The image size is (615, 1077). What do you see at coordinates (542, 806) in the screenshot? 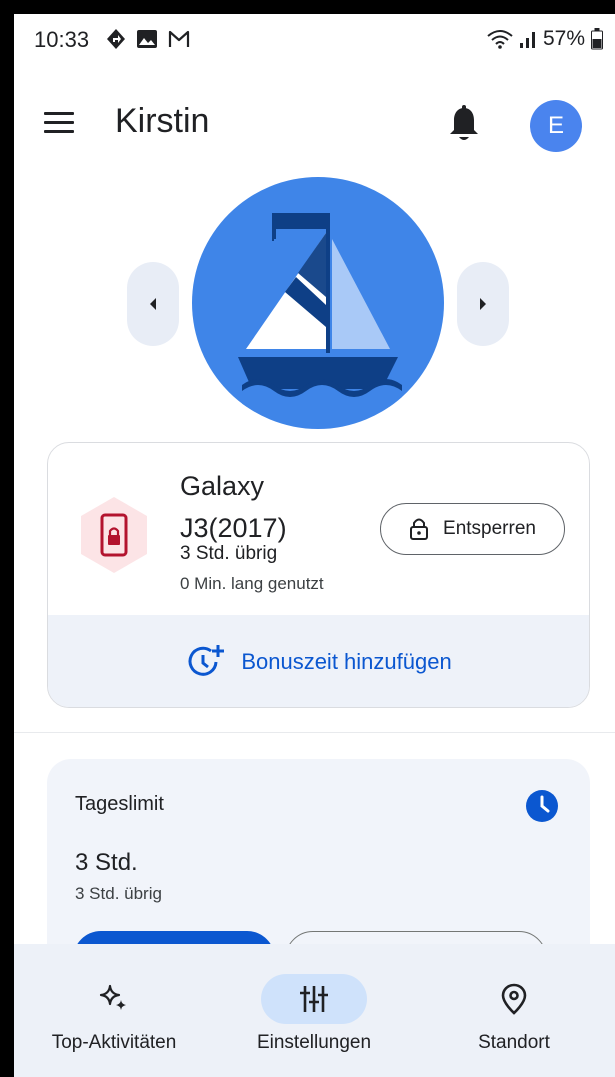
I see `clock-icon` at bounding box center [542, 806].